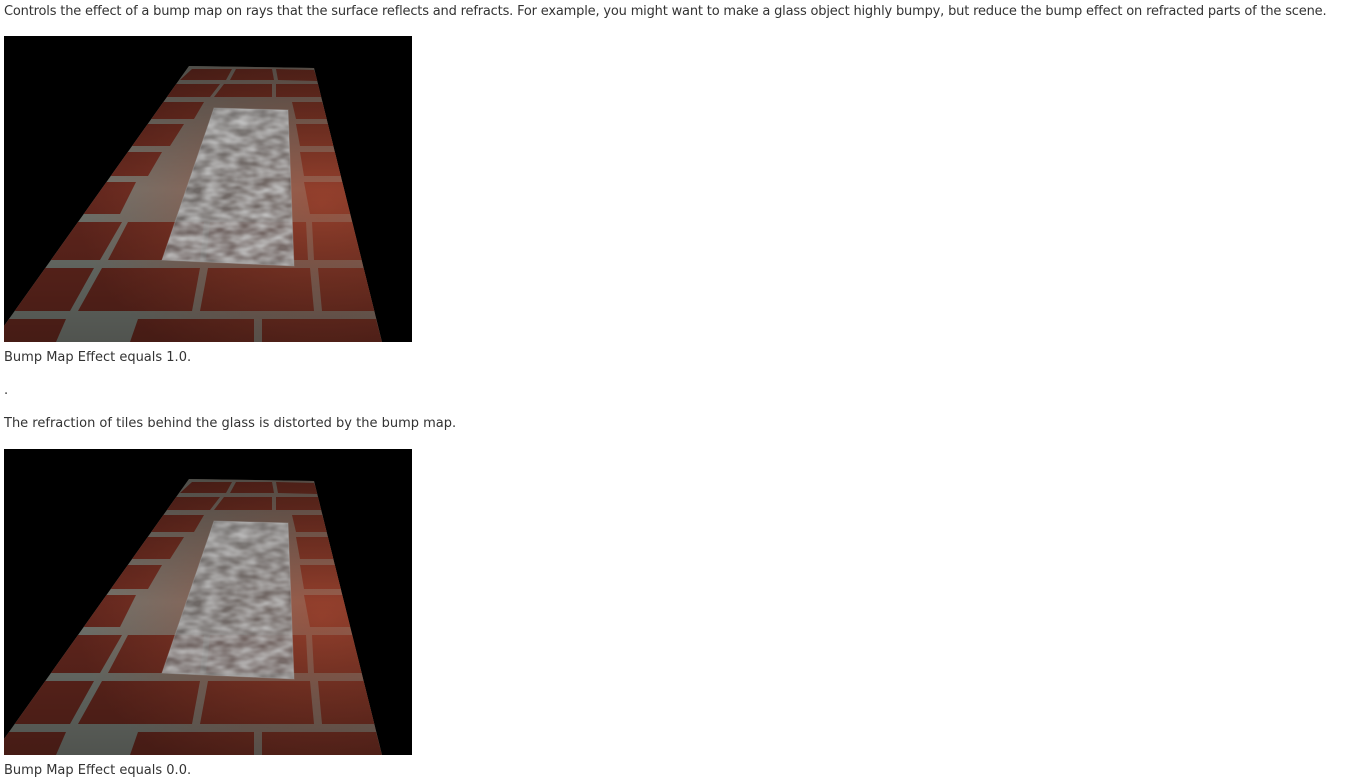 The image size is (1365, 781). I want to click on figure-caption: Bump Map Effect equals 1.0., so click(98, 357).